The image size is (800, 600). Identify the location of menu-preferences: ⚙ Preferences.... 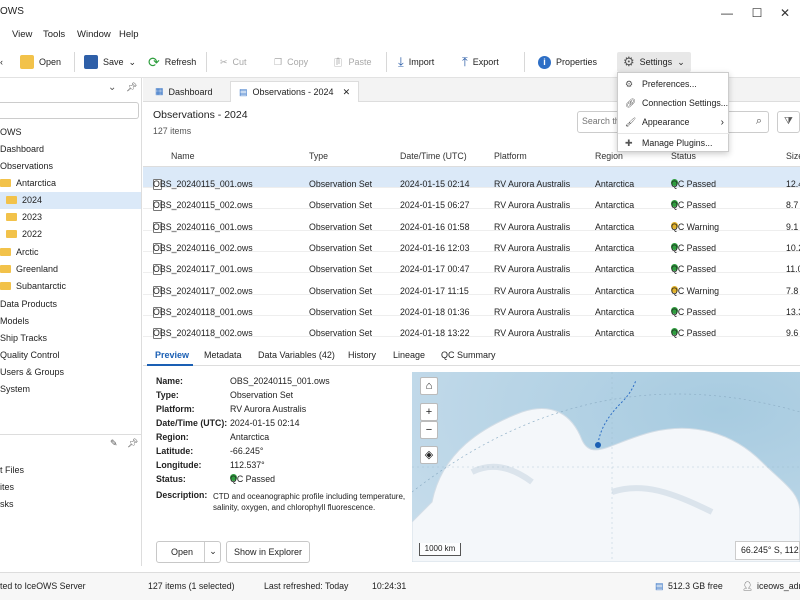
(674, 84).